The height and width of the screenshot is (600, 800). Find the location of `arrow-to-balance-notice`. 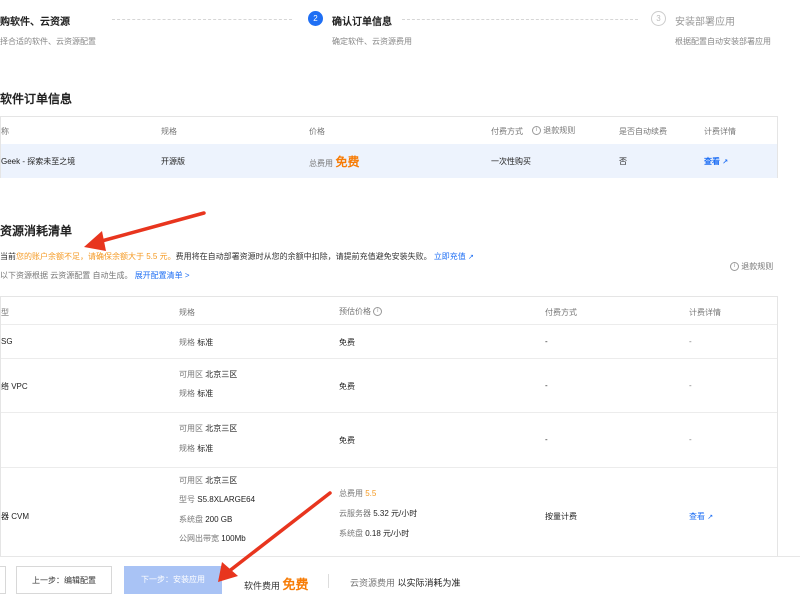

arrow-to-balance-notice is located at coordinates (145, 231).